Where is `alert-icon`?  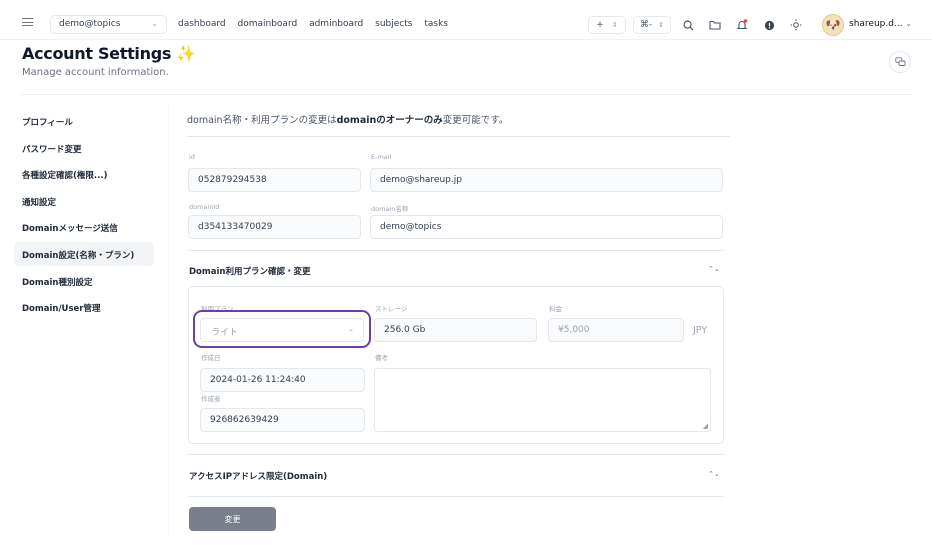
alert-icon is located at coordinates (769, 25).